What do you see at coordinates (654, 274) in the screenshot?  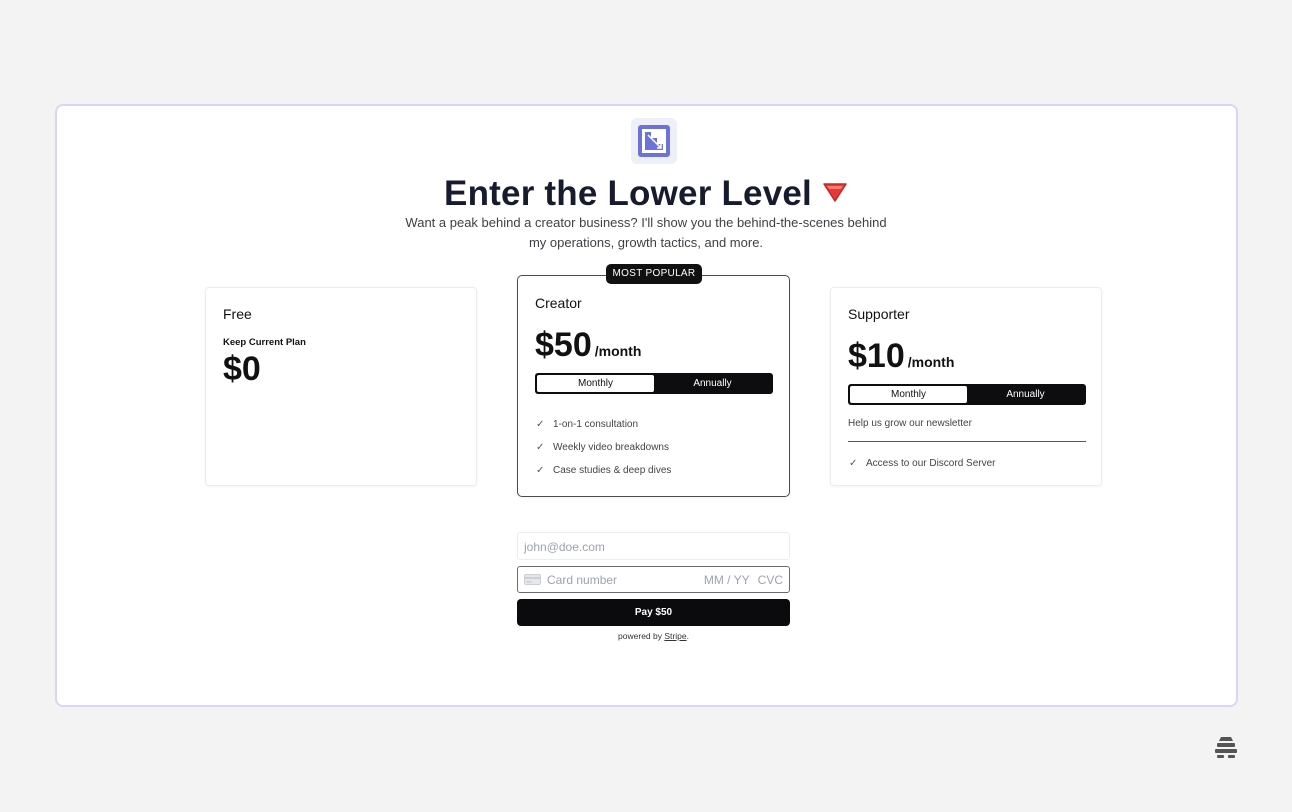 I see `most-popular-badge: MOST POPULAR` at bounding box center [654, 274].